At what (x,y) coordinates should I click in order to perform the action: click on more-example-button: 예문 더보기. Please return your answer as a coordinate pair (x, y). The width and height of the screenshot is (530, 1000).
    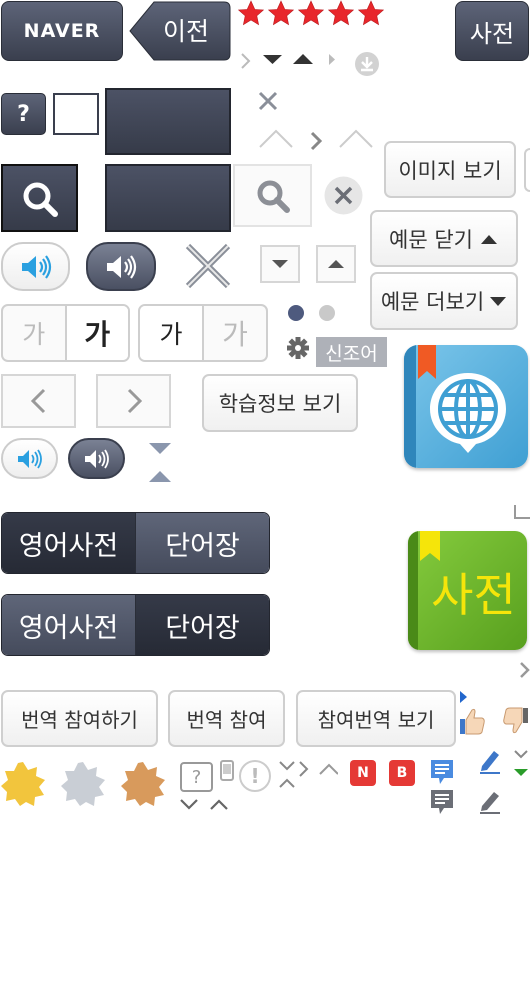
    Looking at the image, I should click on (444, 301).